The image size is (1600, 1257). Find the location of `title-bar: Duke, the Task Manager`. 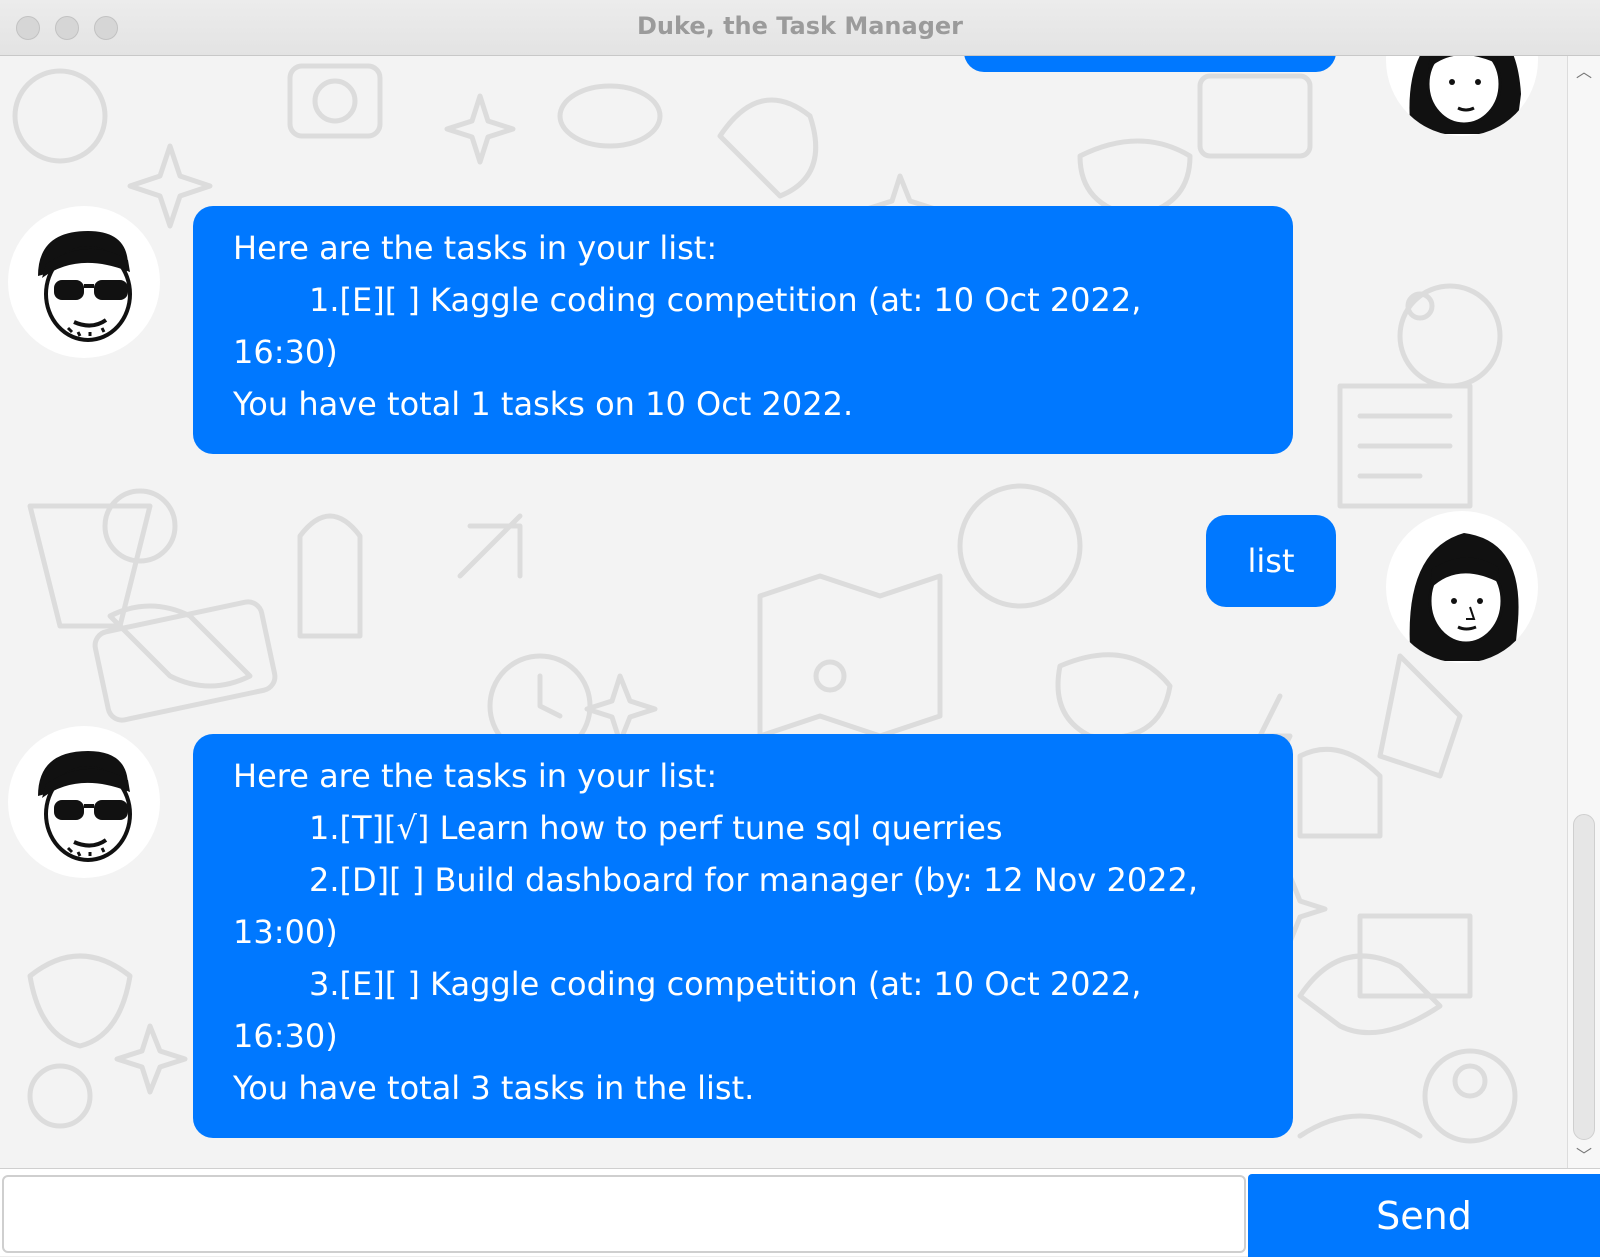

title-bar: Duke, the Task Manager is located at coordinates (800, 28).